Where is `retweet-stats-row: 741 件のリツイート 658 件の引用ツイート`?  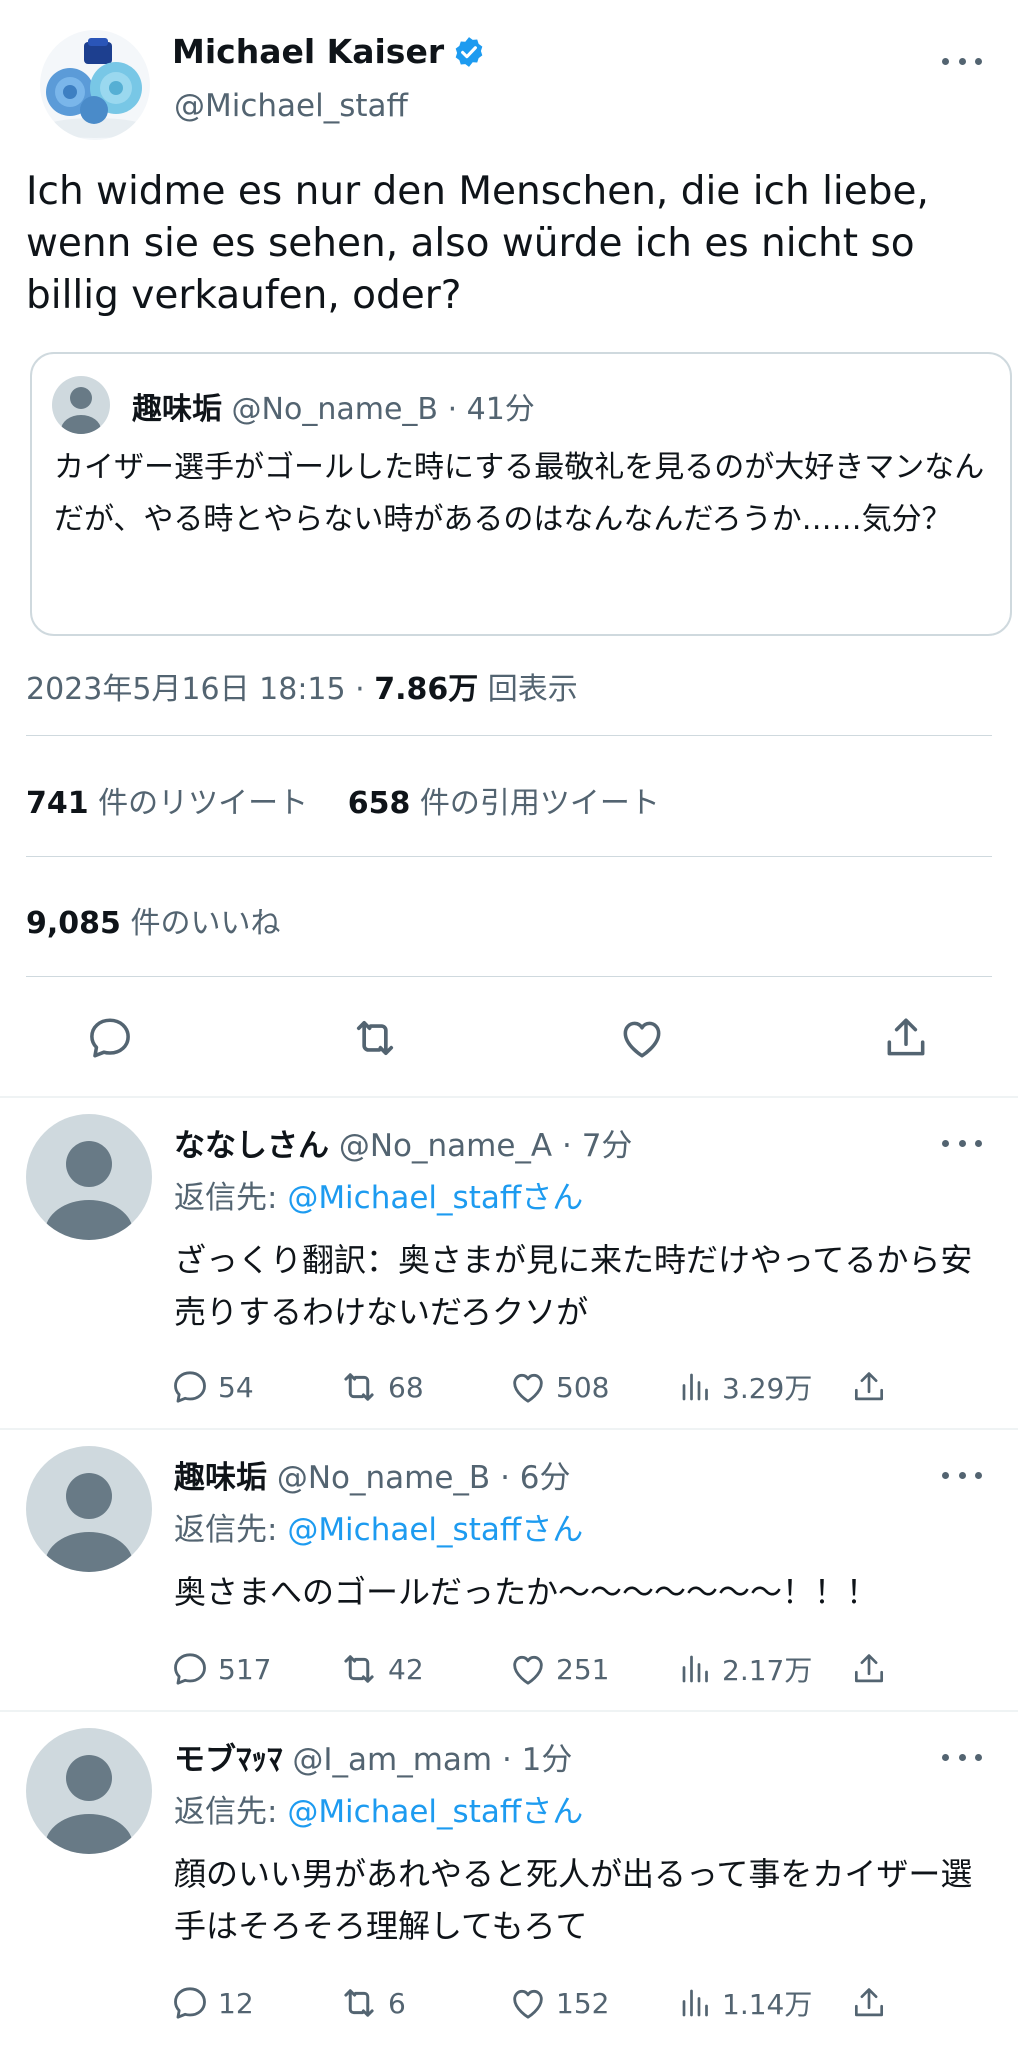 retweet-stats-row: 741 件のリツイート 658 件の引用ツイート is located at coordinates (343, 800).